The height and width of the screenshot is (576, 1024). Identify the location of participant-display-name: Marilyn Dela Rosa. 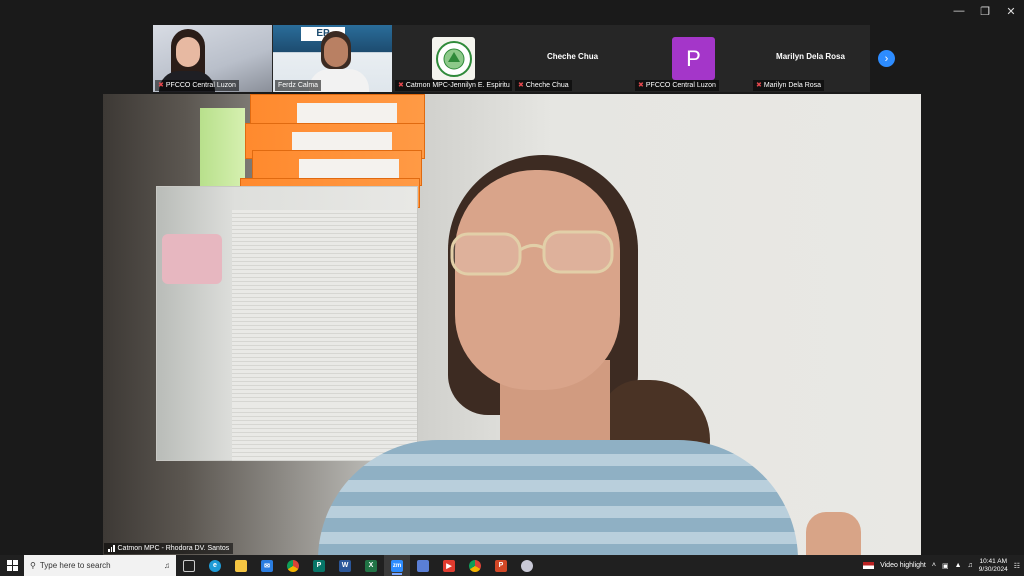
(810, 56).